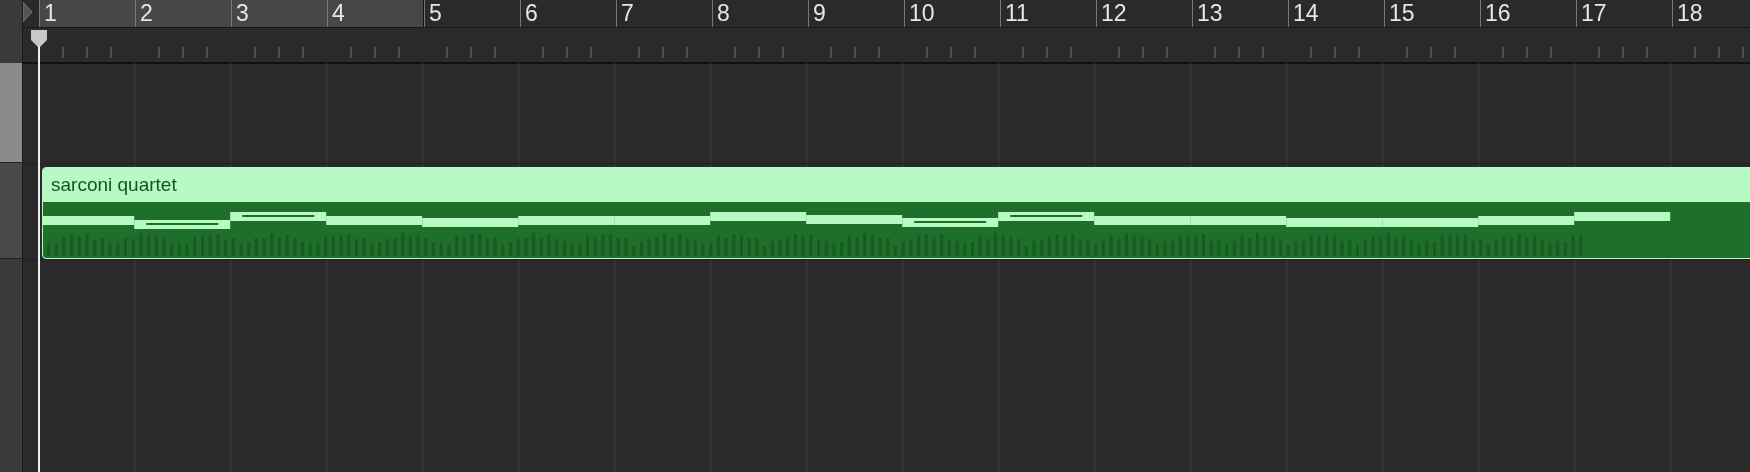 This screenshot has height=472, width=1750. What do you see at coordinates (1048, 13) in the screenshot?
I see `ruler-segment: 11` at bounding box center [1048, 13].